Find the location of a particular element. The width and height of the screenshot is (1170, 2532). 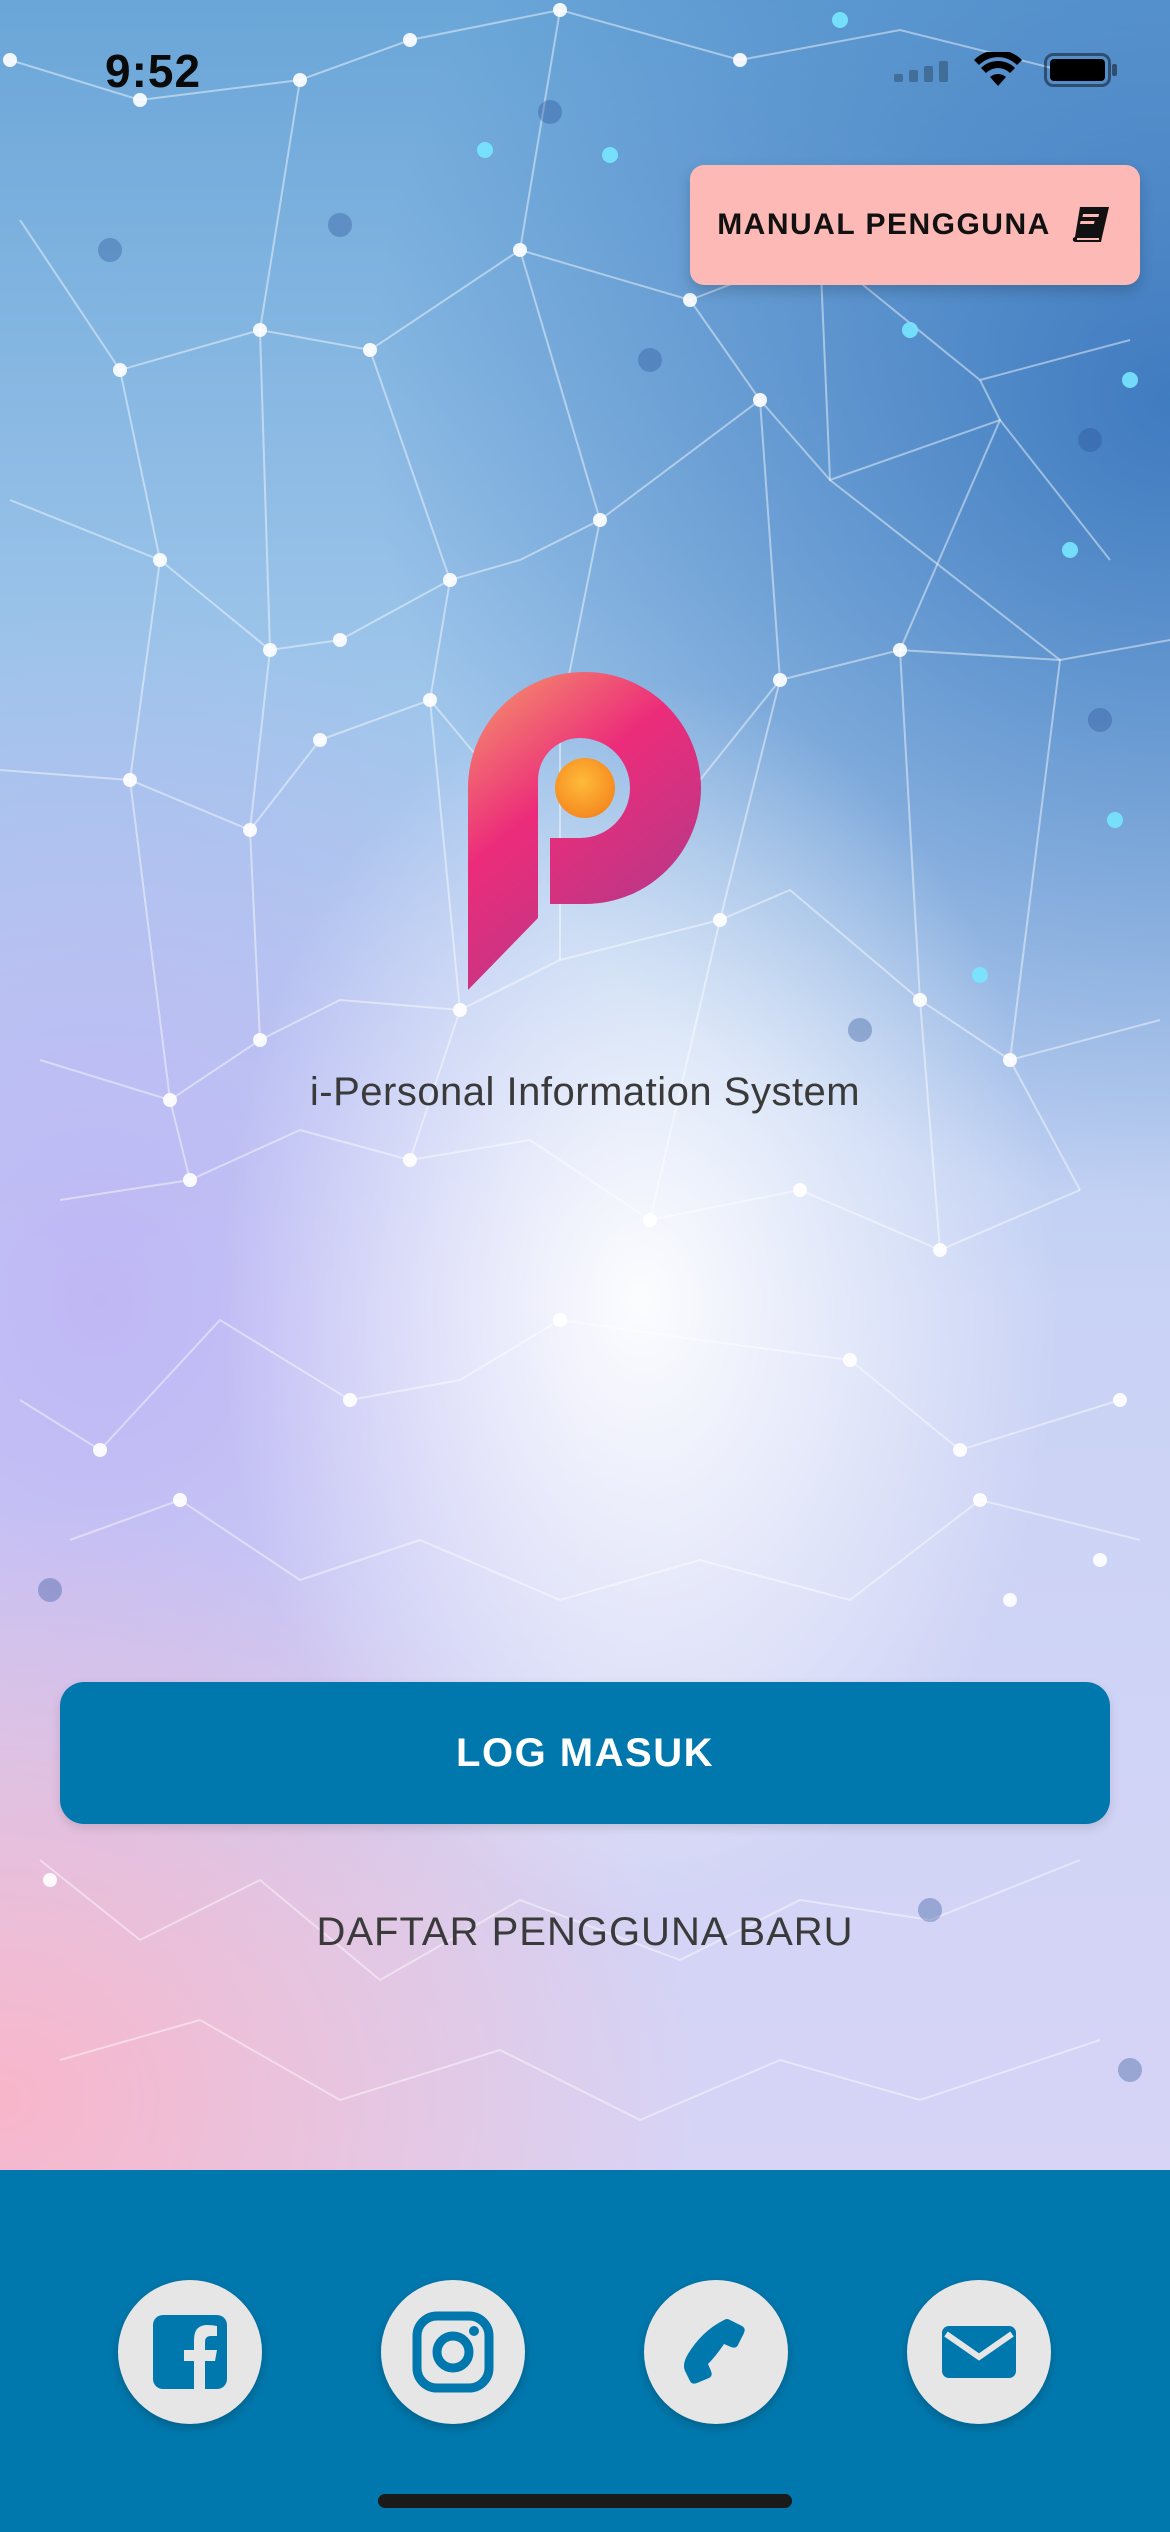

mail-icon is located at coordinates (979, 2352).